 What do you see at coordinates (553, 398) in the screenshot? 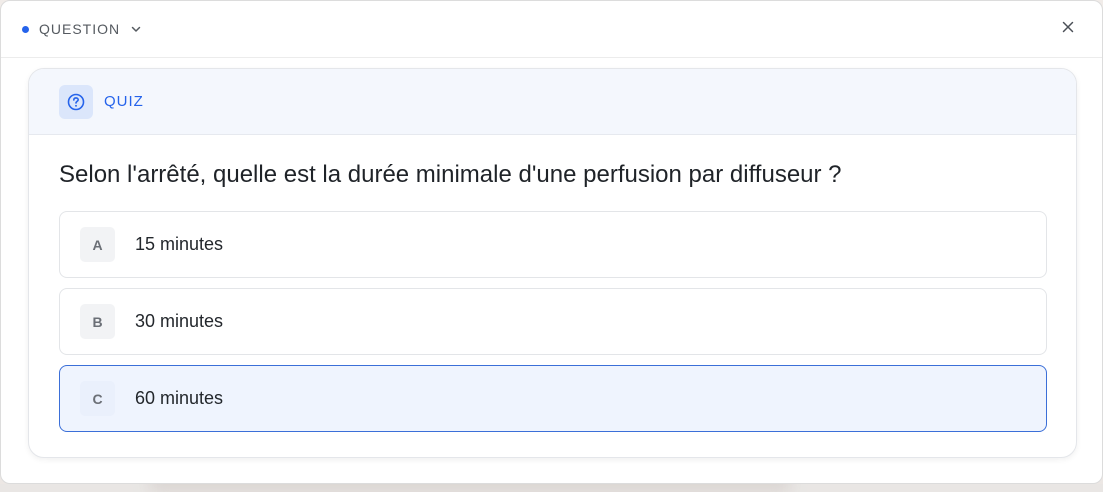
I see `answer-option-c: C 60 minutes` at bounding box center [553, 398].